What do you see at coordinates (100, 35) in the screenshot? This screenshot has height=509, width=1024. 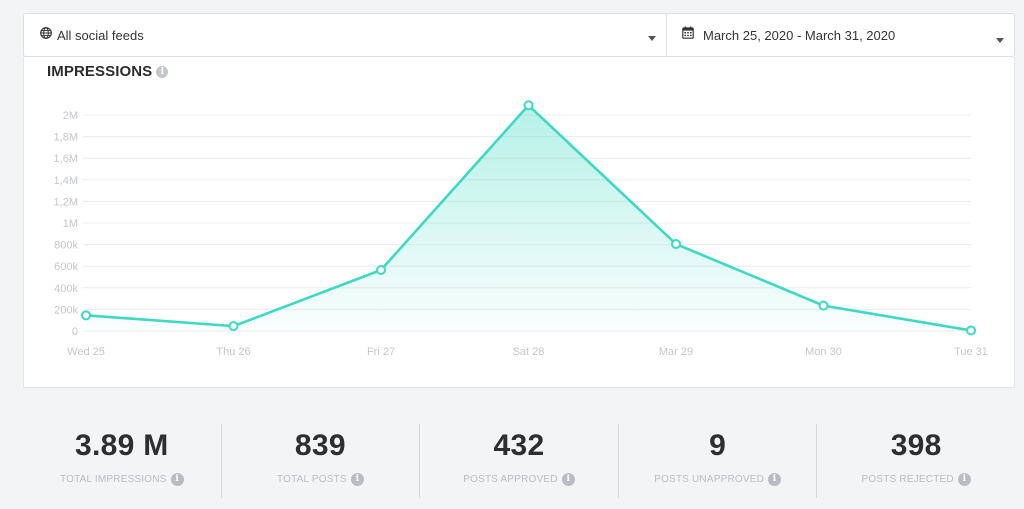 I see `social-feeds-label: All social feeds` at bounding box center [100, 35].